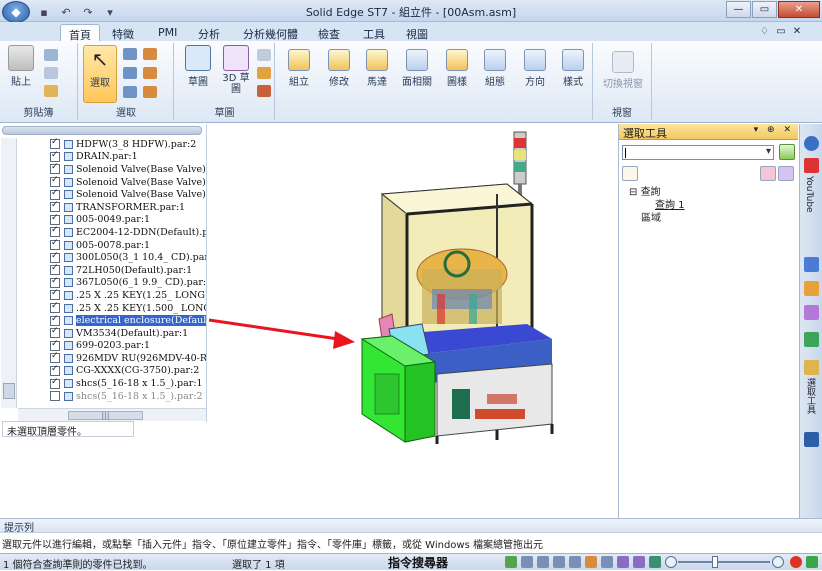 The width and height of the screenshot is (822, 571). What do you see at coordinates (656, 205) in the screenshot?
I see `query-1-node: 查詢 1` at bounding box center [656, 205].